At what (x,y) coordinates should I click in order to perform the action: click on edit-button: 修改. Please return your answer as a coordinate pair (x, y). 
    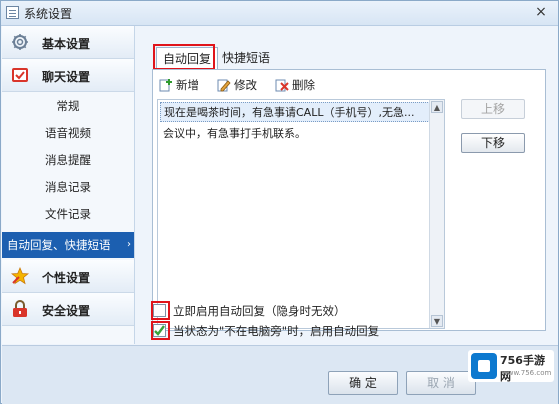
    Looking at the image, I should click on (237, 85).